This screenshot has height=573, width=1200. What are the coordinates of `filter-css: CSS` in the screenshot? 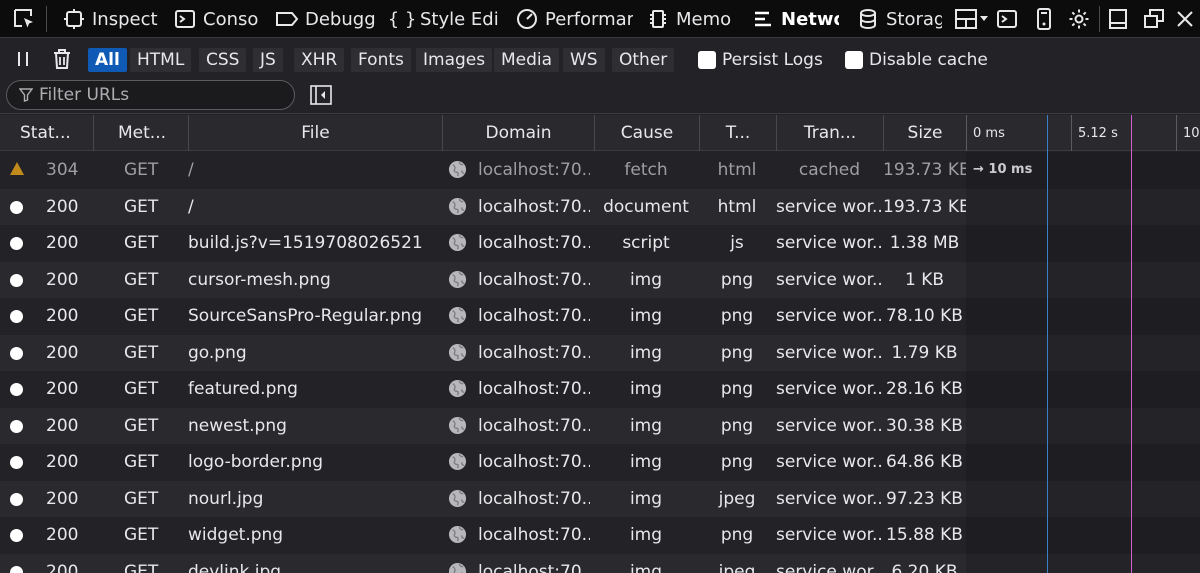 It's located at (223, 60).